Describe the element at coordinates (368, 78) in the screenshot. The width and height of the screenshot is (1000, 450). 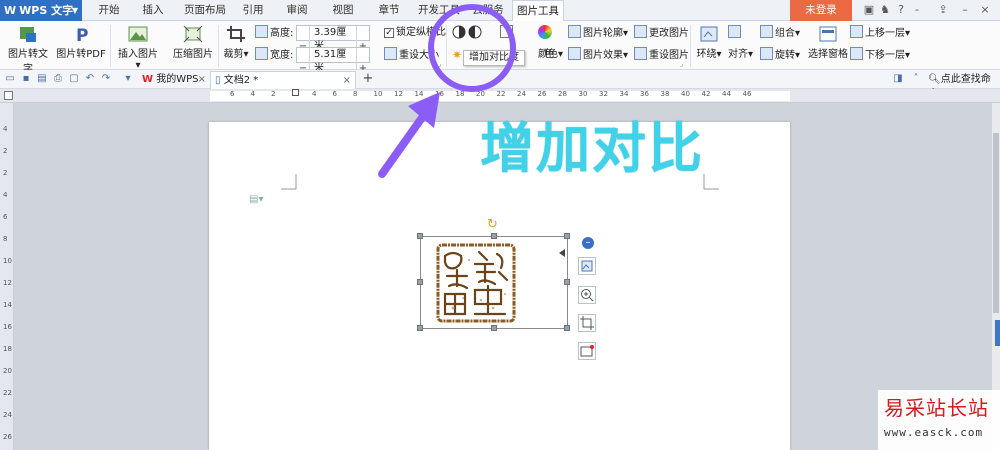
I see `new-tab-plus-icon: +` at that location.